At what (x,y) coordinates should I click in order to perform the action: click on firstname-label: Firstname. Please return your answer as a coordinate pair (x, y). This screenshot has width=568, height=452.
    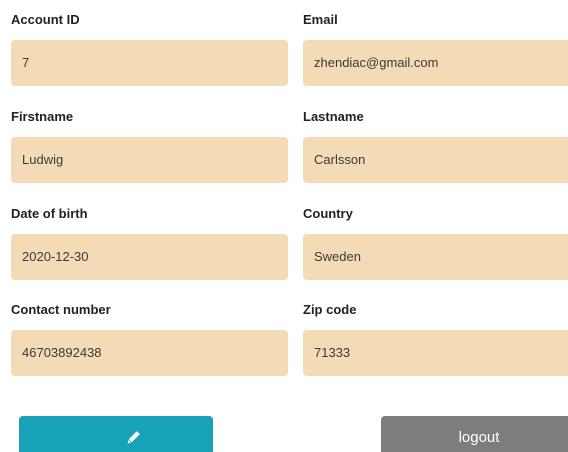
    Looking at the image, I should click on (42, 116).